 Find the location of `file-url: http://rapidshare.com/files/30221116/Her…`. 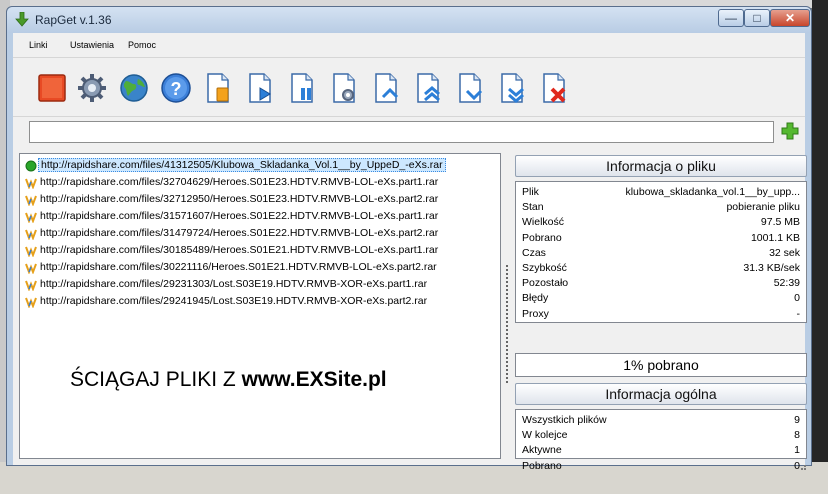

file-url: http://rapidshare.com/files/30221116/Her… is located at coordinates (238, 267).